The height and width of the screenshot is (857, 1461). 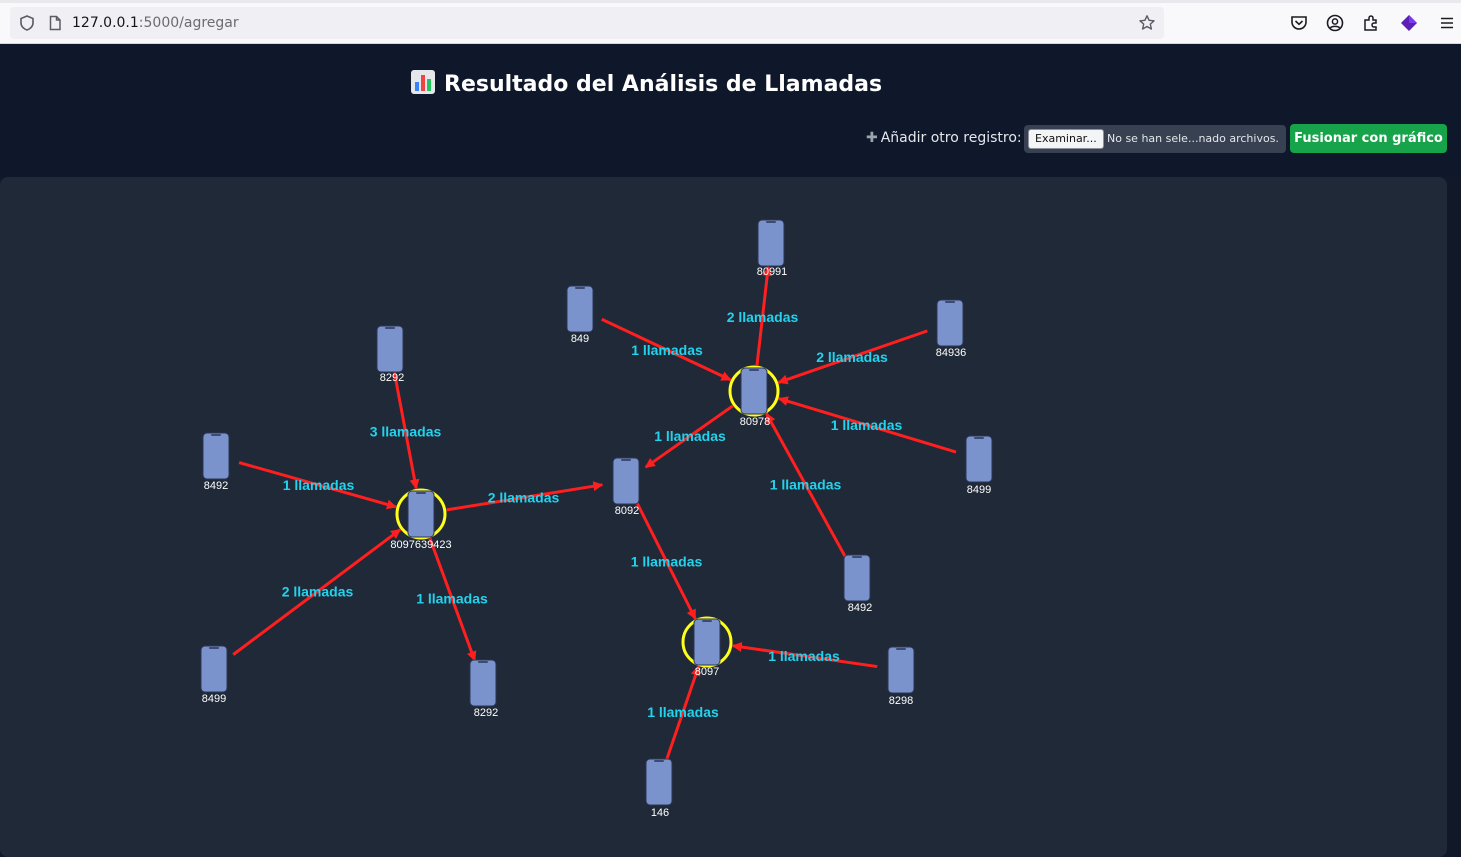 I want to click on browser-toolbar: 127.0.0.1:5000/agregar, so click(x=730, y=22).